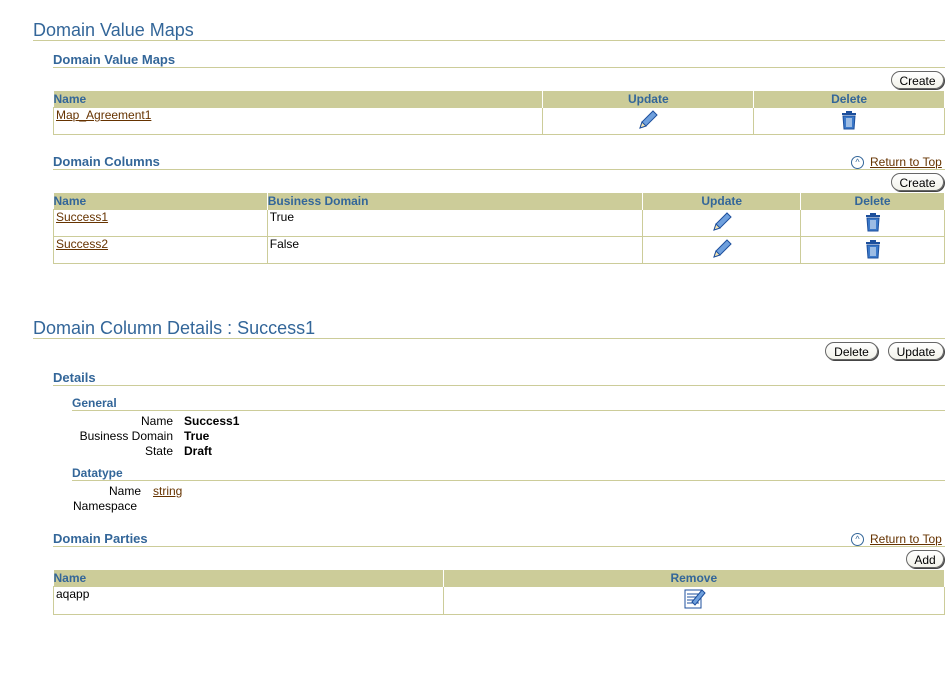 This screenshot has width=950, height=683. I want to click on party-name-cell: aqapp, so click(248, 600).